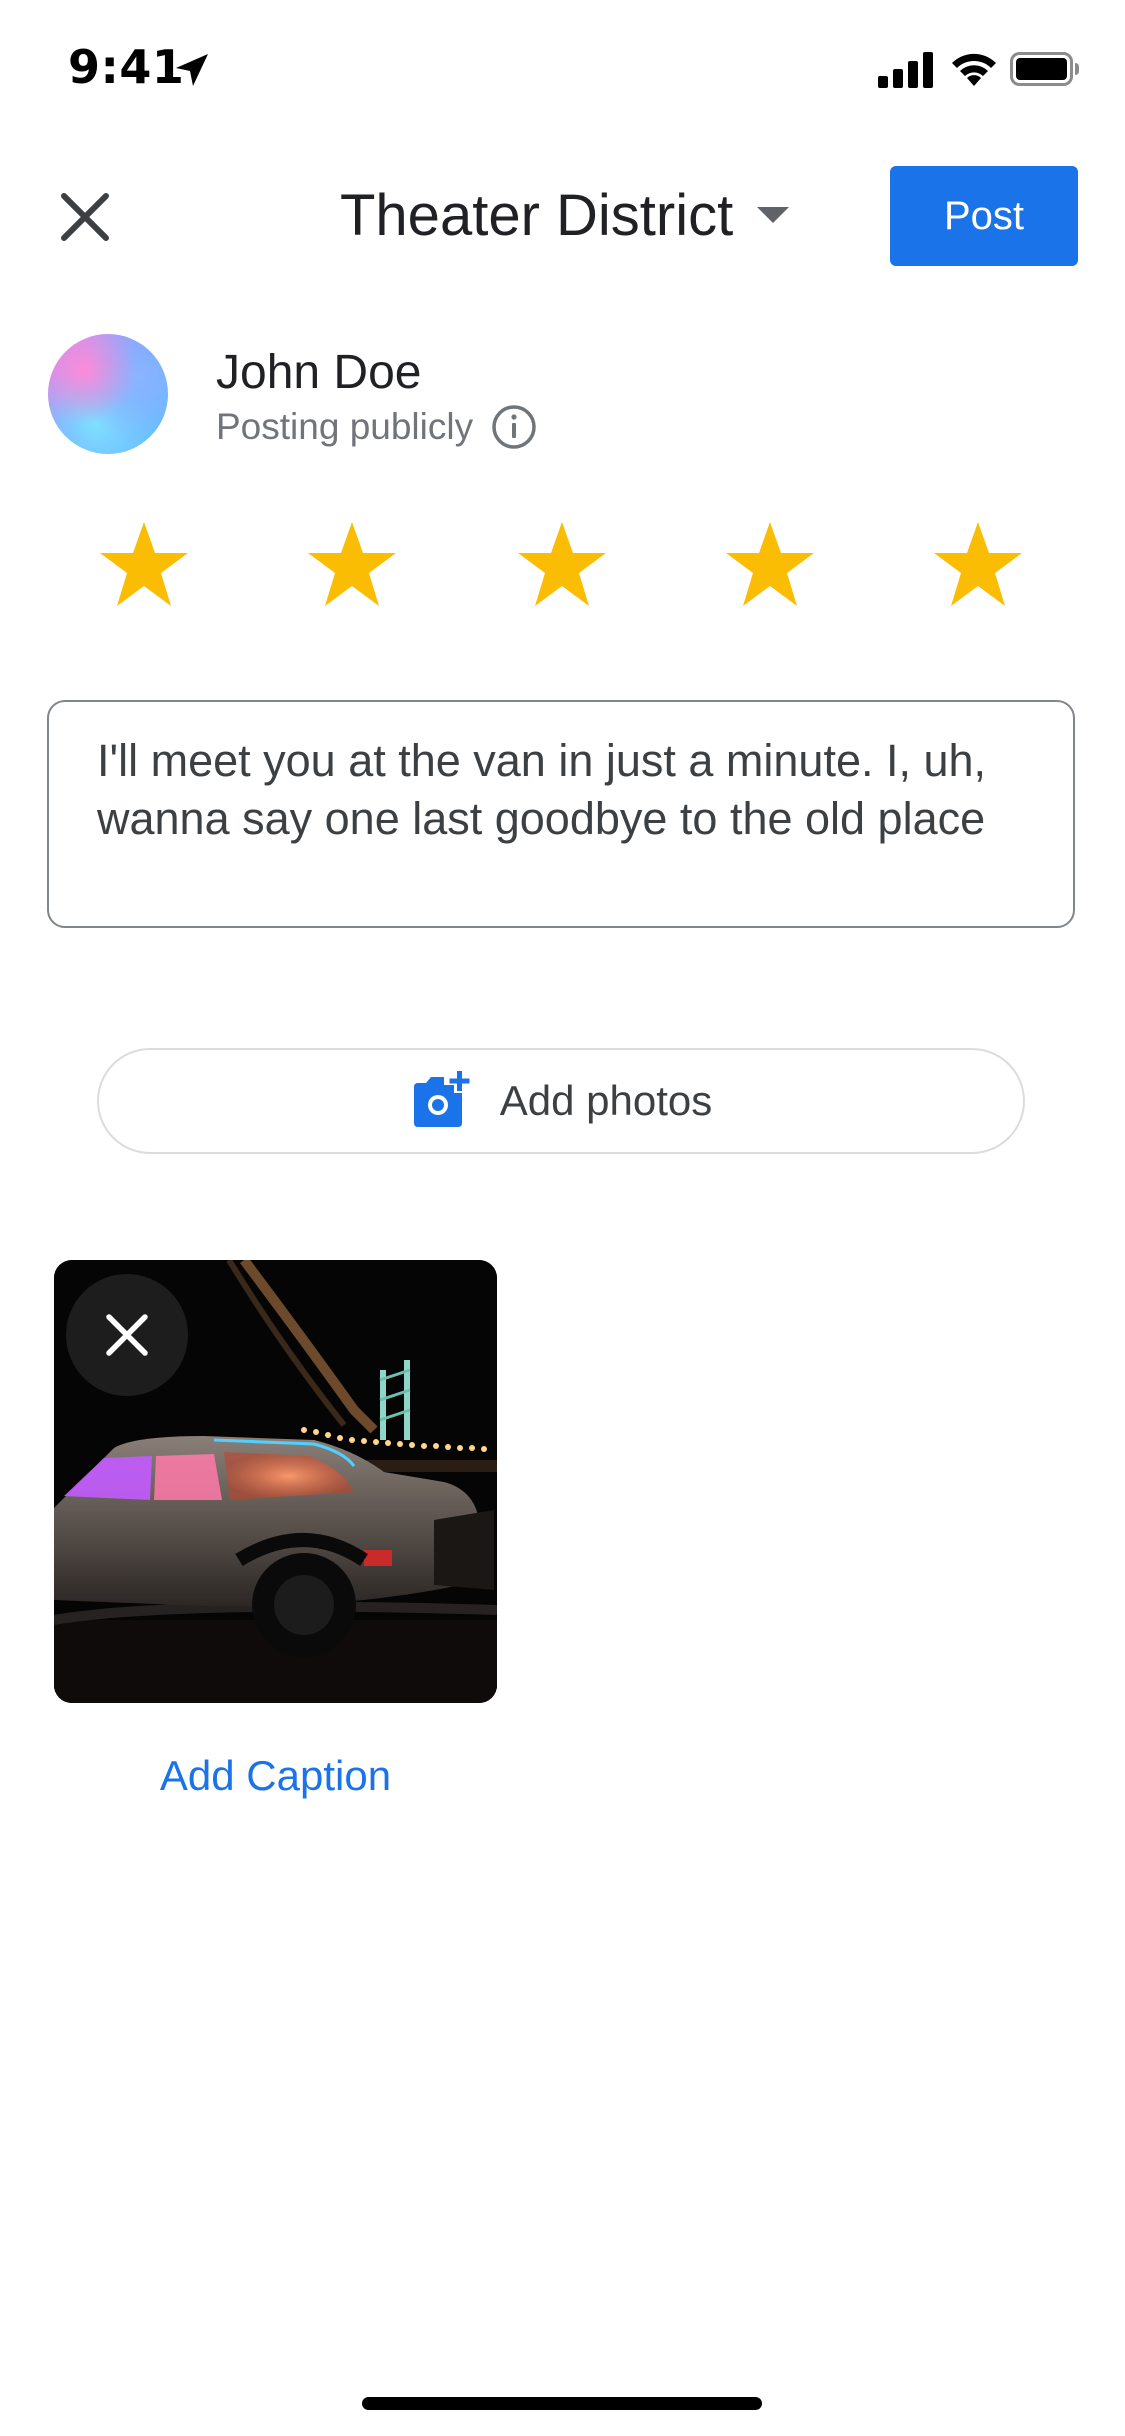 This screenshot has height=2436, width=1125. I want to click on close-button, so click(85, 217).